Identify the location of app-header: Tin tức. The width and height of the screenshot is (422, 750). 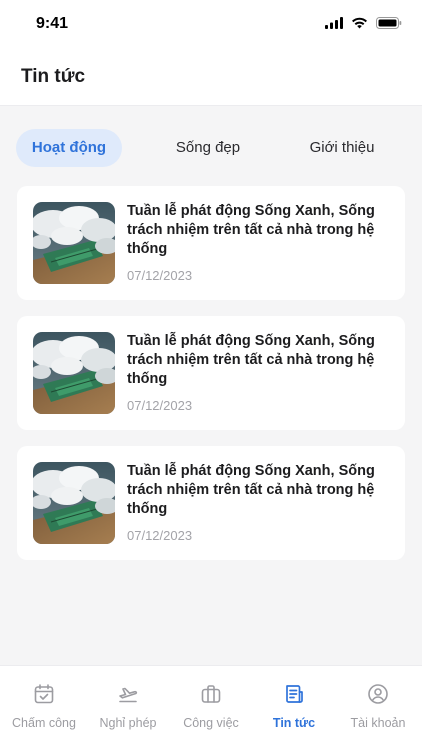
(211, 78).